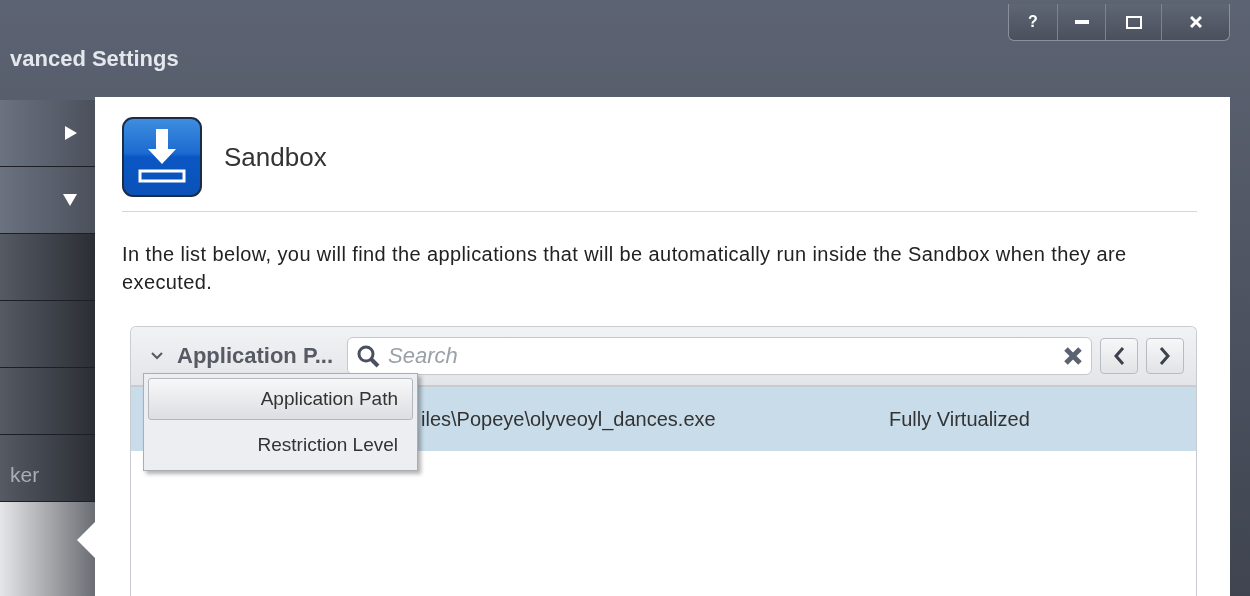 This screenshot has height=596, width=1250. I want to click on chevron-left-icon, so click(1119, 356).